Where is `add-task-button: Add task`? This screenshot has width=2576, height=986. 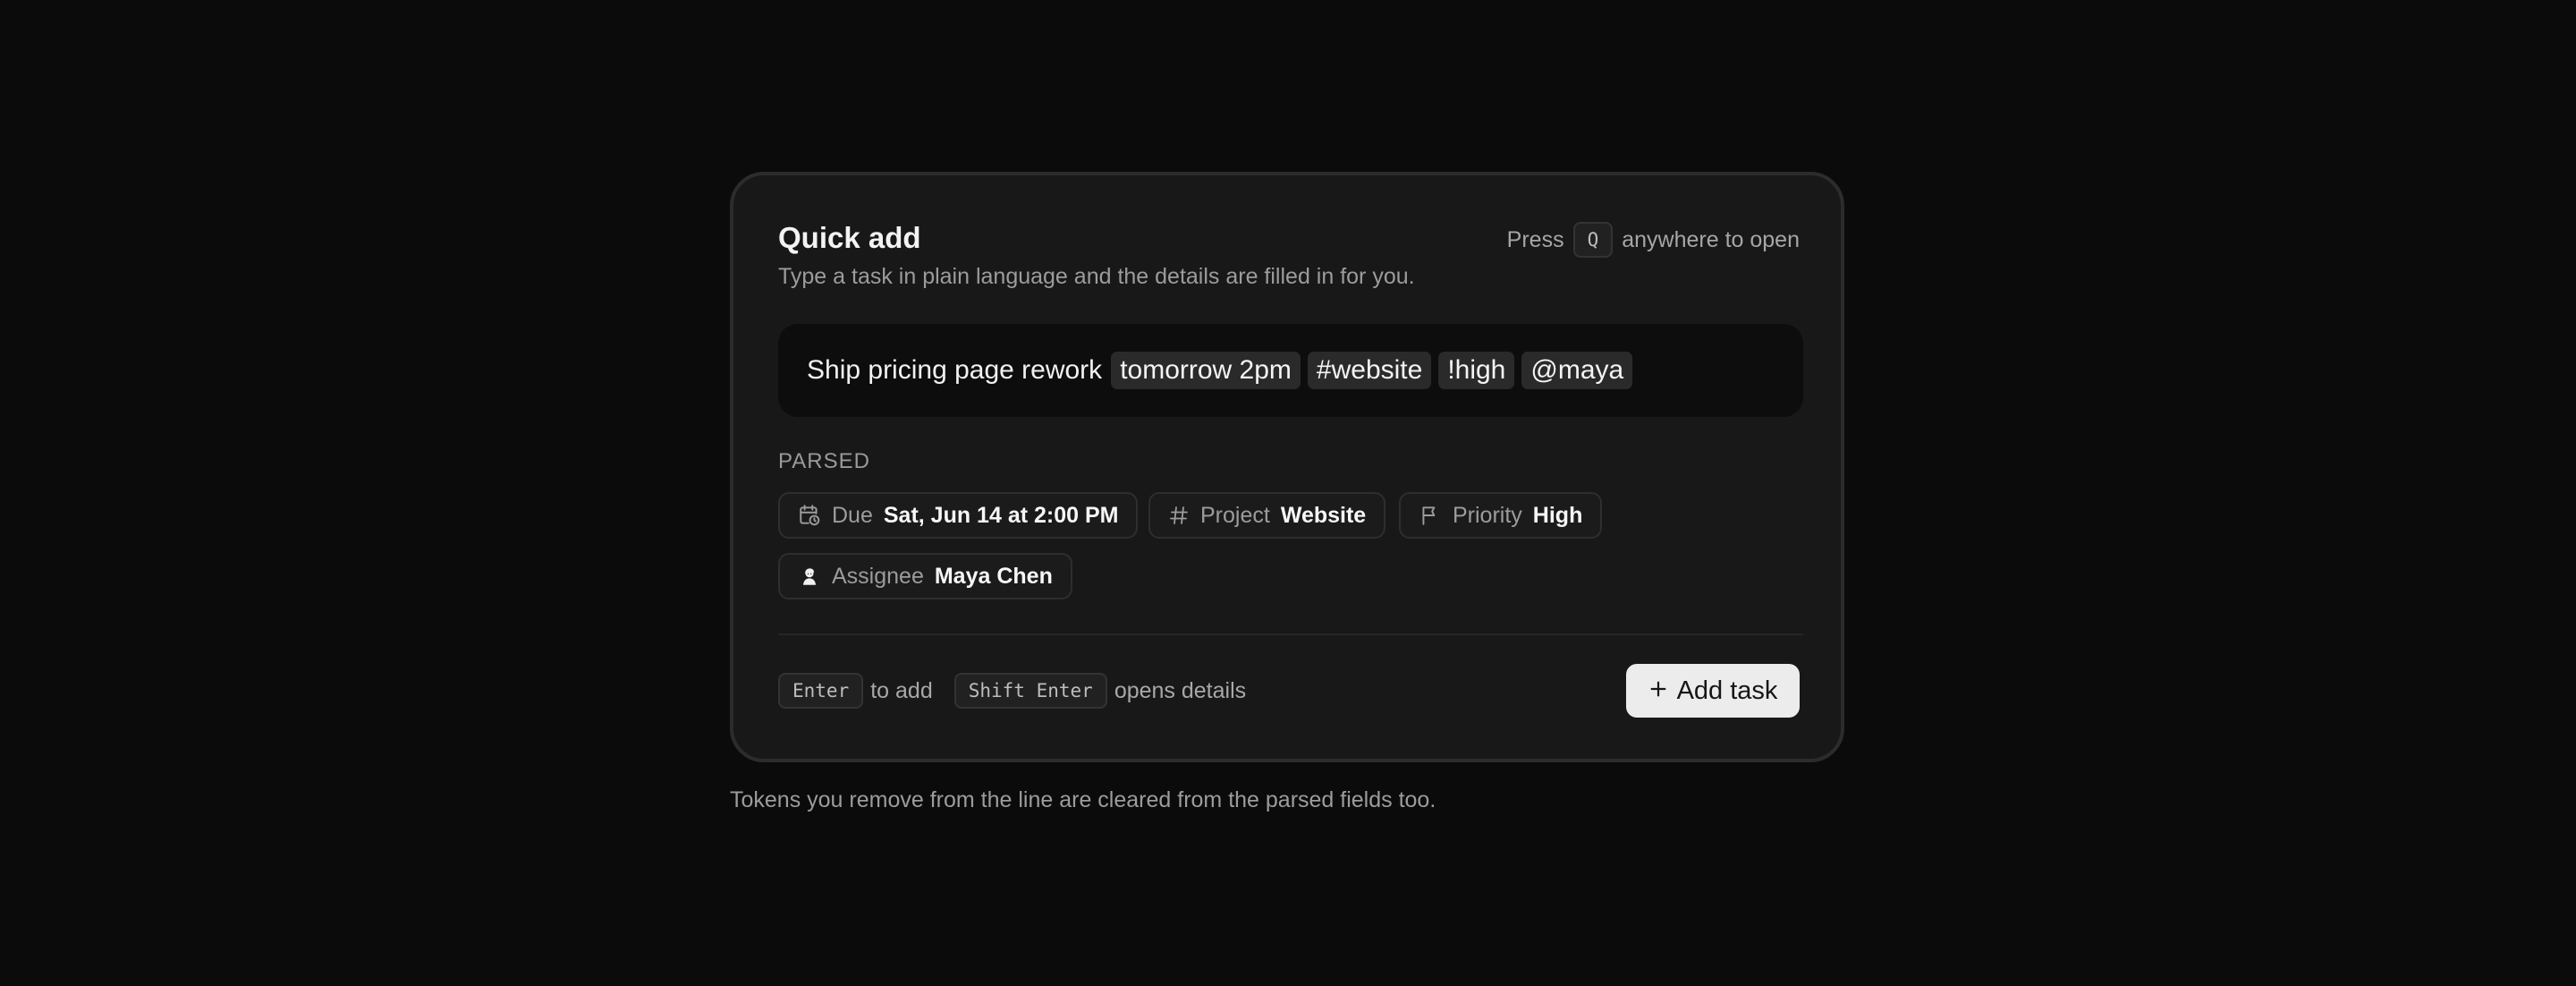 add-task-button: Add task is located at coordinates (1713, 691).